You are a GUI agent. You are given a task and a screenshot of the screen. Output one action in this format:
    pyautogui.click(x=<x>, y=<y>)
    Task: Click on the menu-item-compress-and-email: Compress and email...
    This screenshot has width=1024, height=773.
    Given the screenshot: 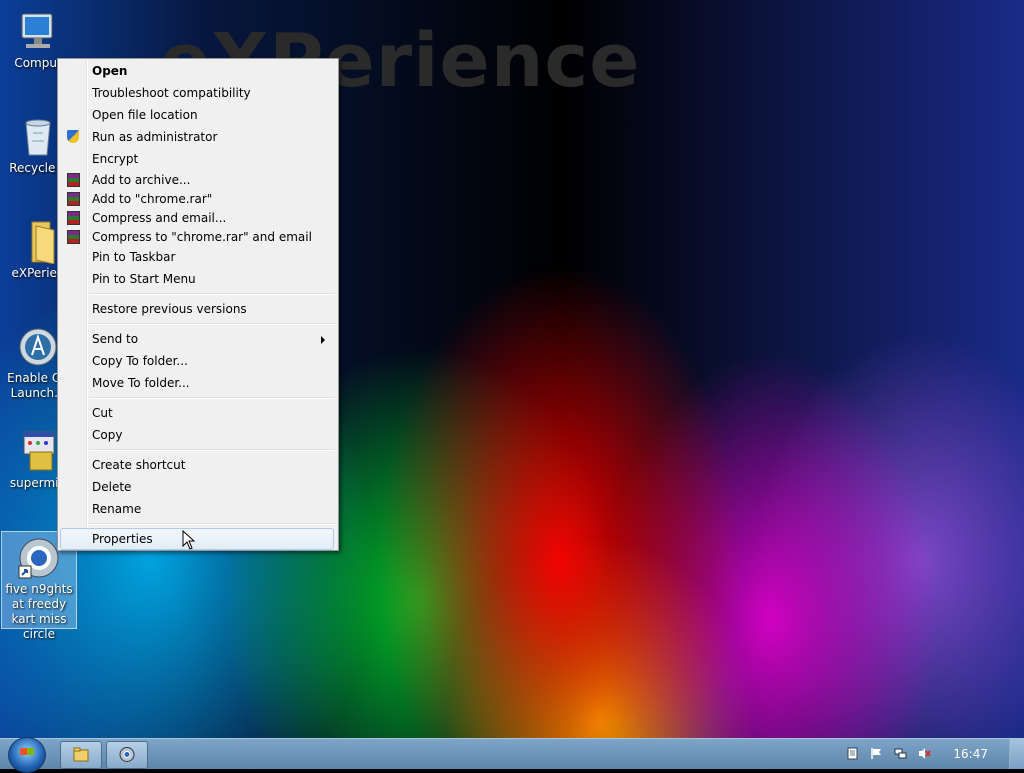 What is the action you would take?
    pyautogui.click(x=198, y=218)
    